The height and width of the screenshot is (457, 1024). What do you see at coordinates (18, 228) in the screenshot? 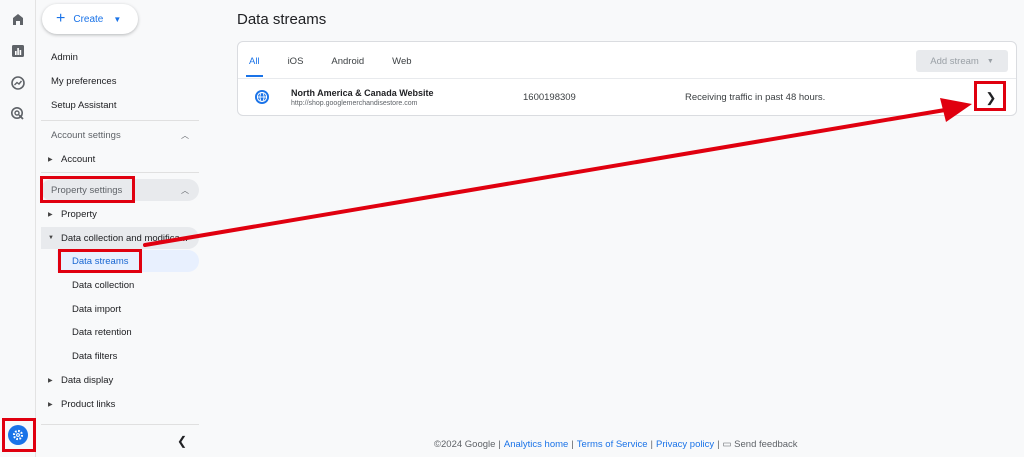
I see `nav-rail` at bounding box center [18, 228].